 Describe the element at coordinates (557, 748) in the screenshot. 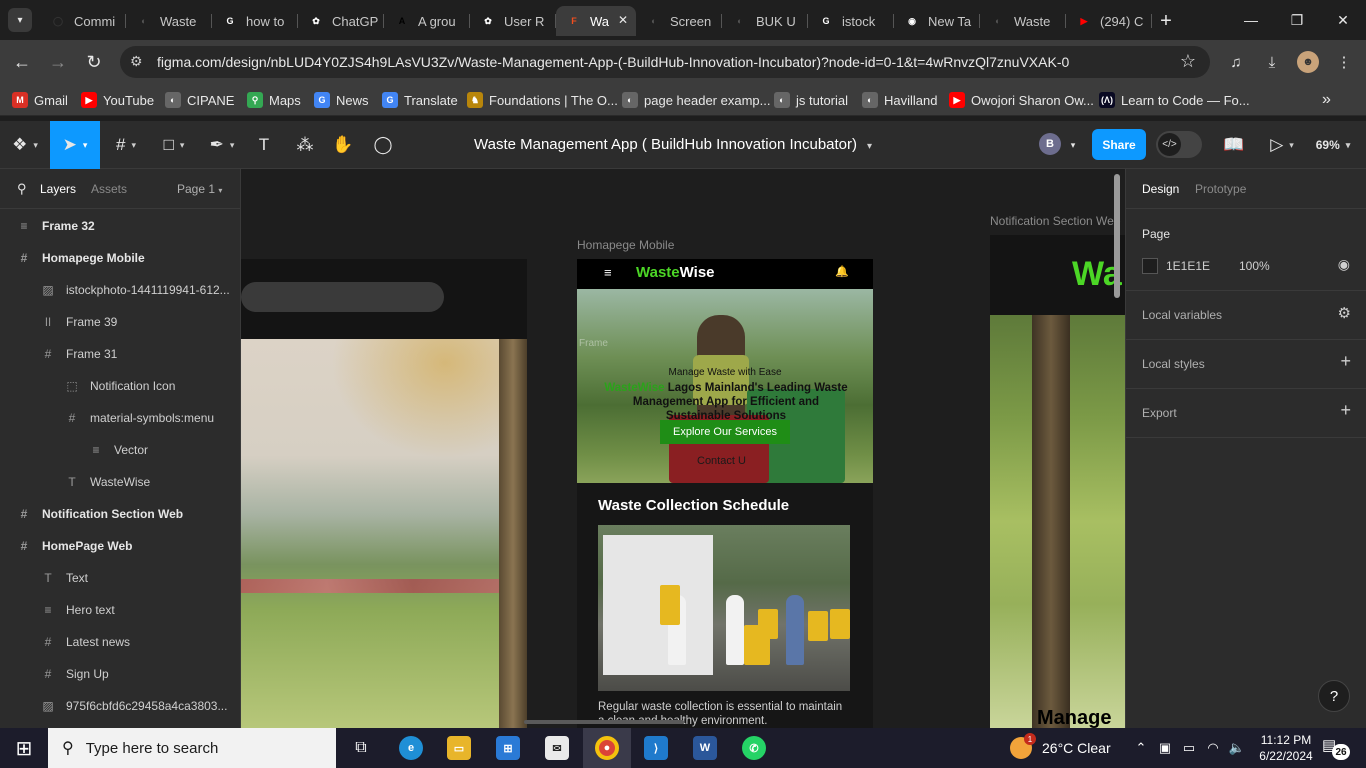

I see `mail-icon: ✉` at that location.